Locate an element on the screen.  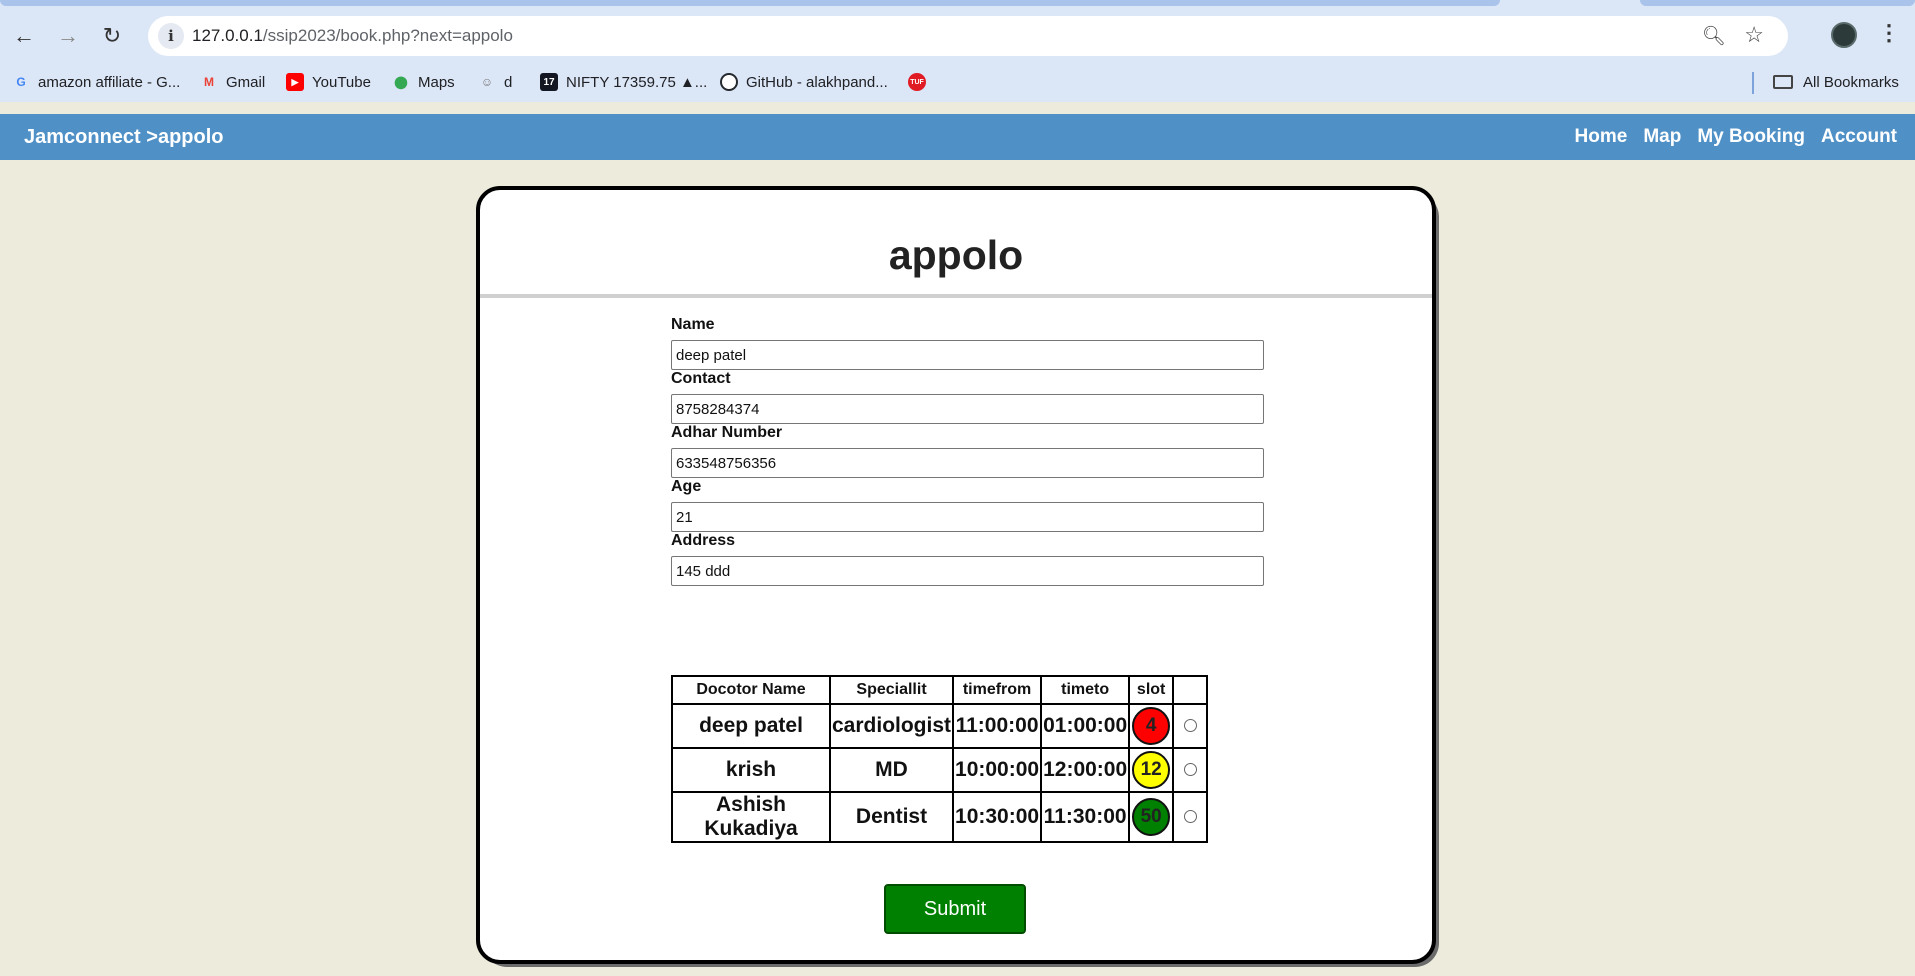
slot-badge: 4 is located at coordinates (1151, 726).